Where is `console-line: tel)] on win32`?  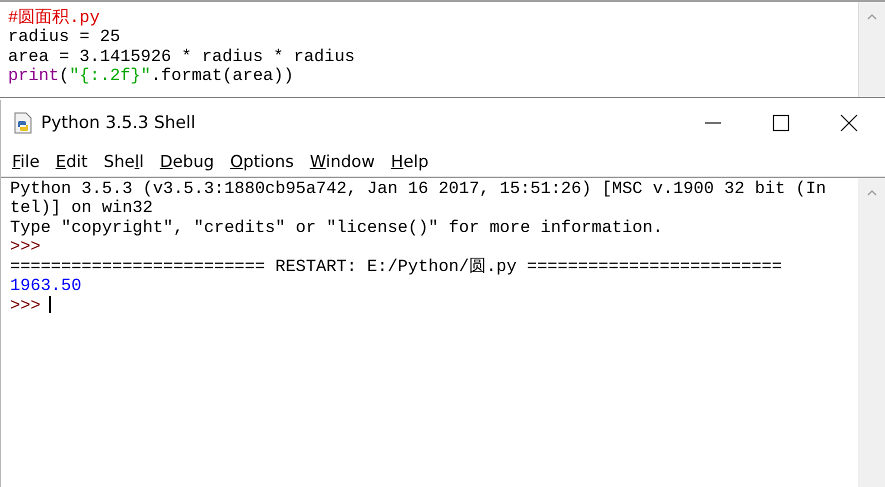 console-line: tel)] on win32 is located at coordinates (81, 208).